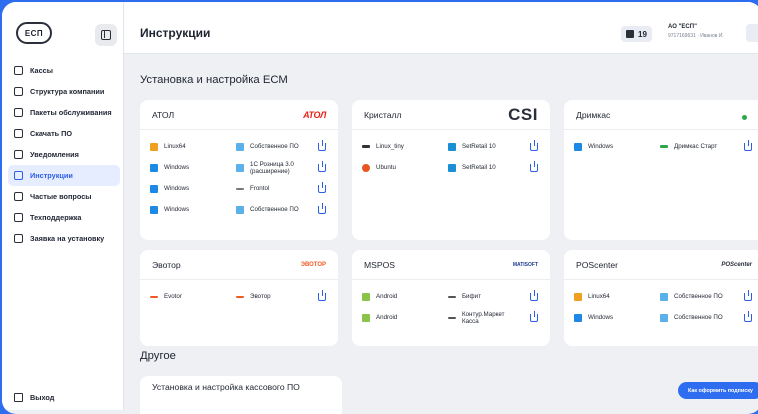 The width and height of the screenshot is (758, 414). I want to click on ubuntu-icon, so click(366, 167).